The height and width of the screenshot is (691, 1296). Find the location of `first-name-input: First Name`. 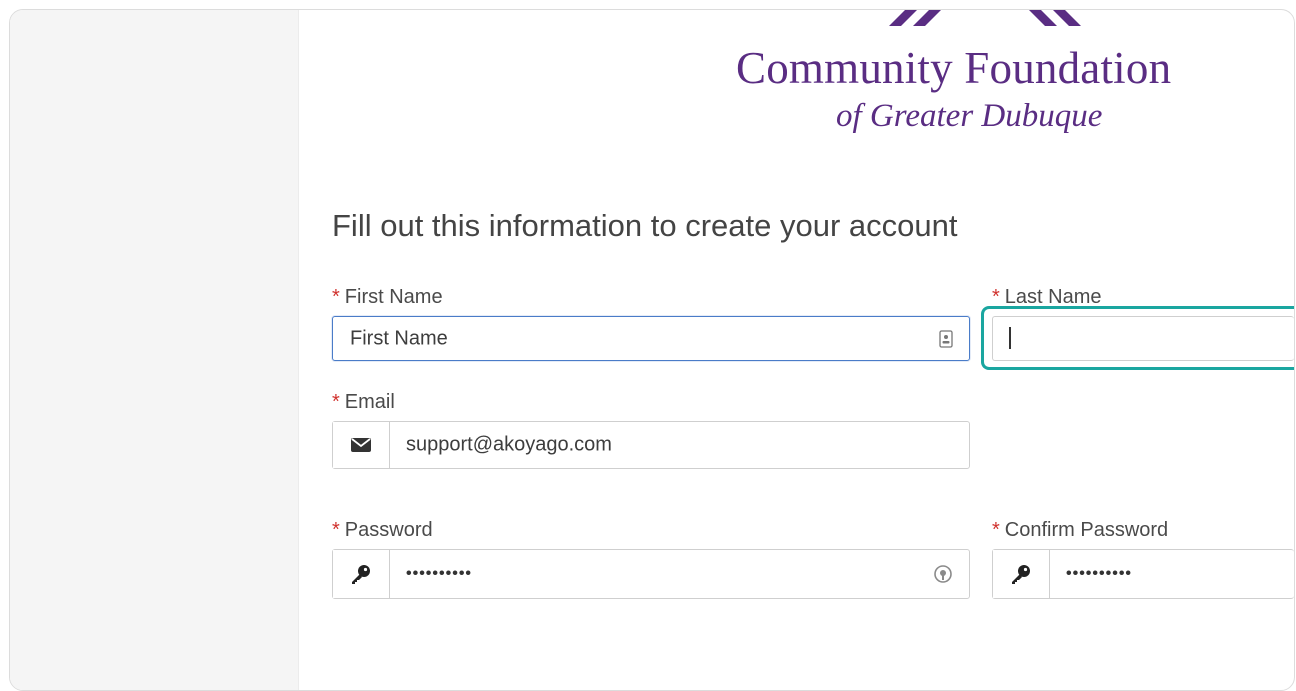

first-name-input: First Name is located at coordinates (651, 338).